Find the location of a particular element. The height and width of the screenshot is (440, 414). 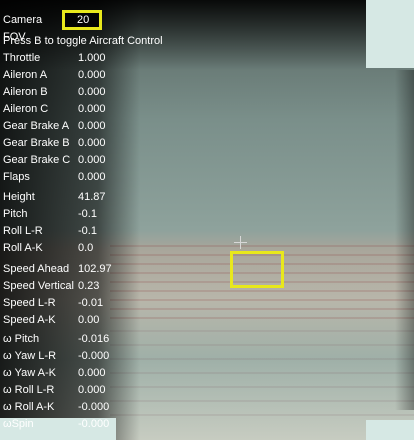

telemetry-label: Gear Brake A is located at coordinates (36, 126).